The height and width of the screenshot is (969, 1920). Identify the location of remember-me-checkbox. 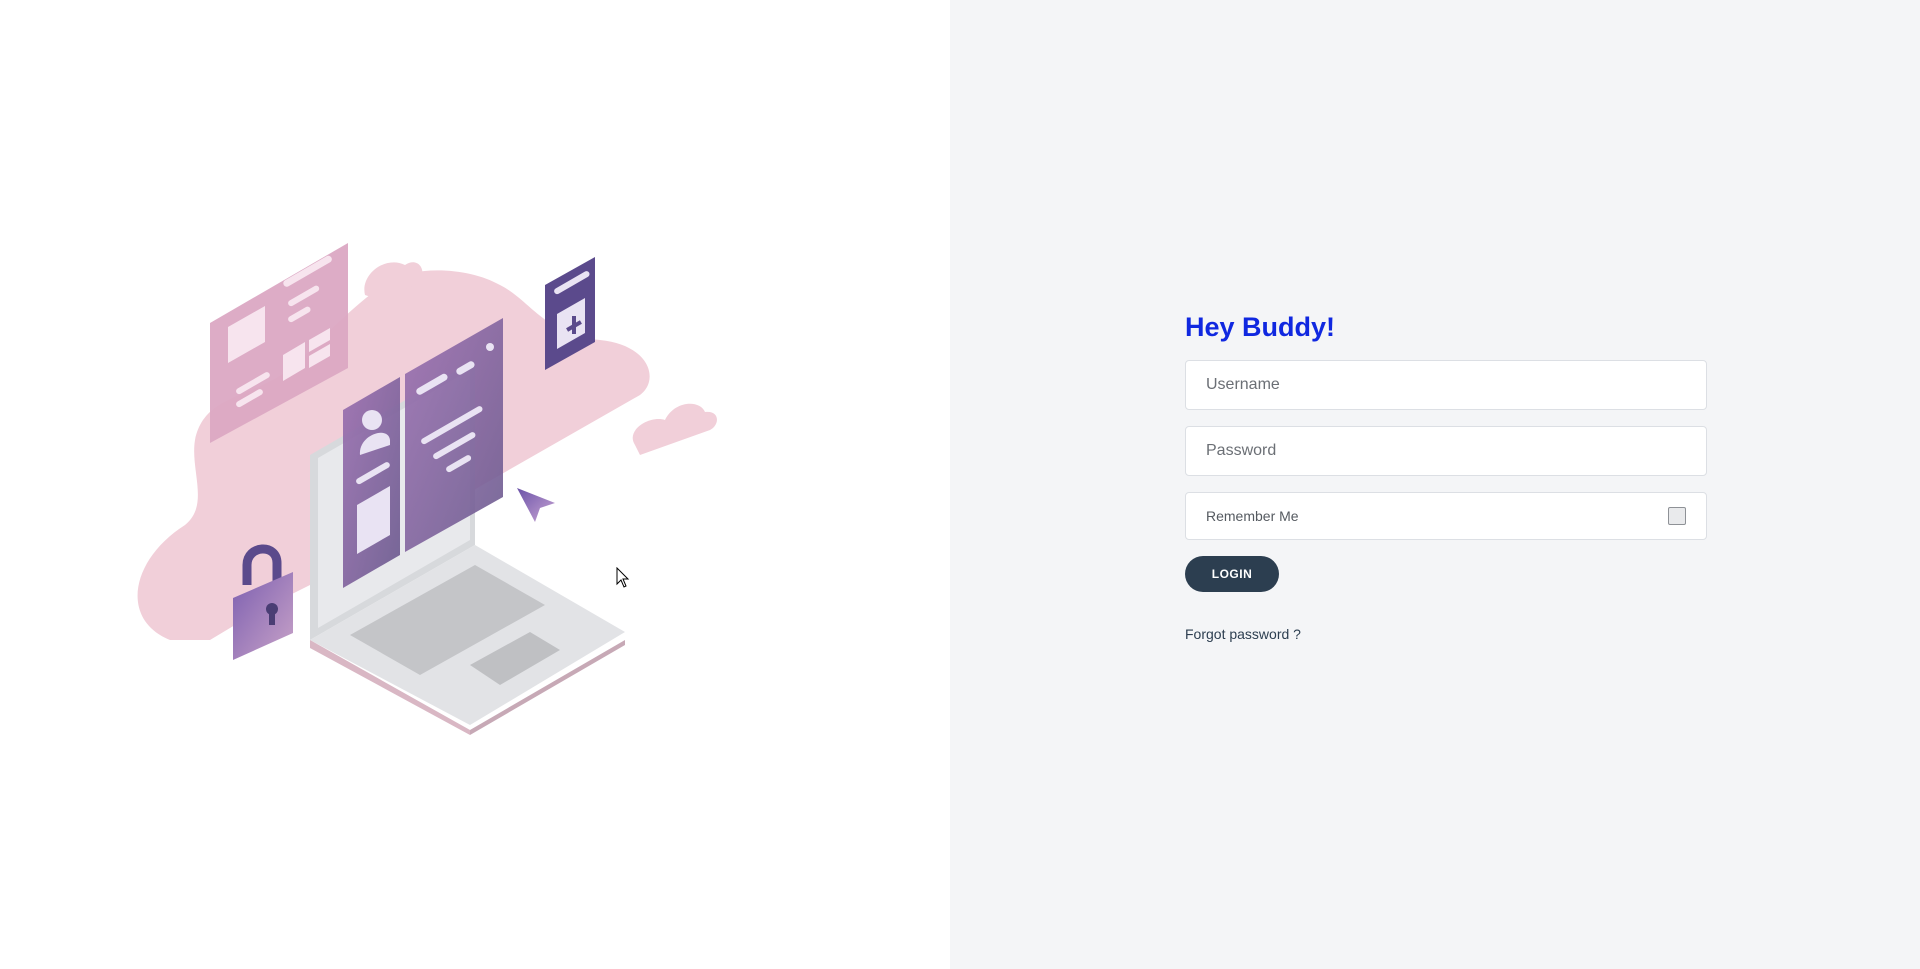
(1677, 516).